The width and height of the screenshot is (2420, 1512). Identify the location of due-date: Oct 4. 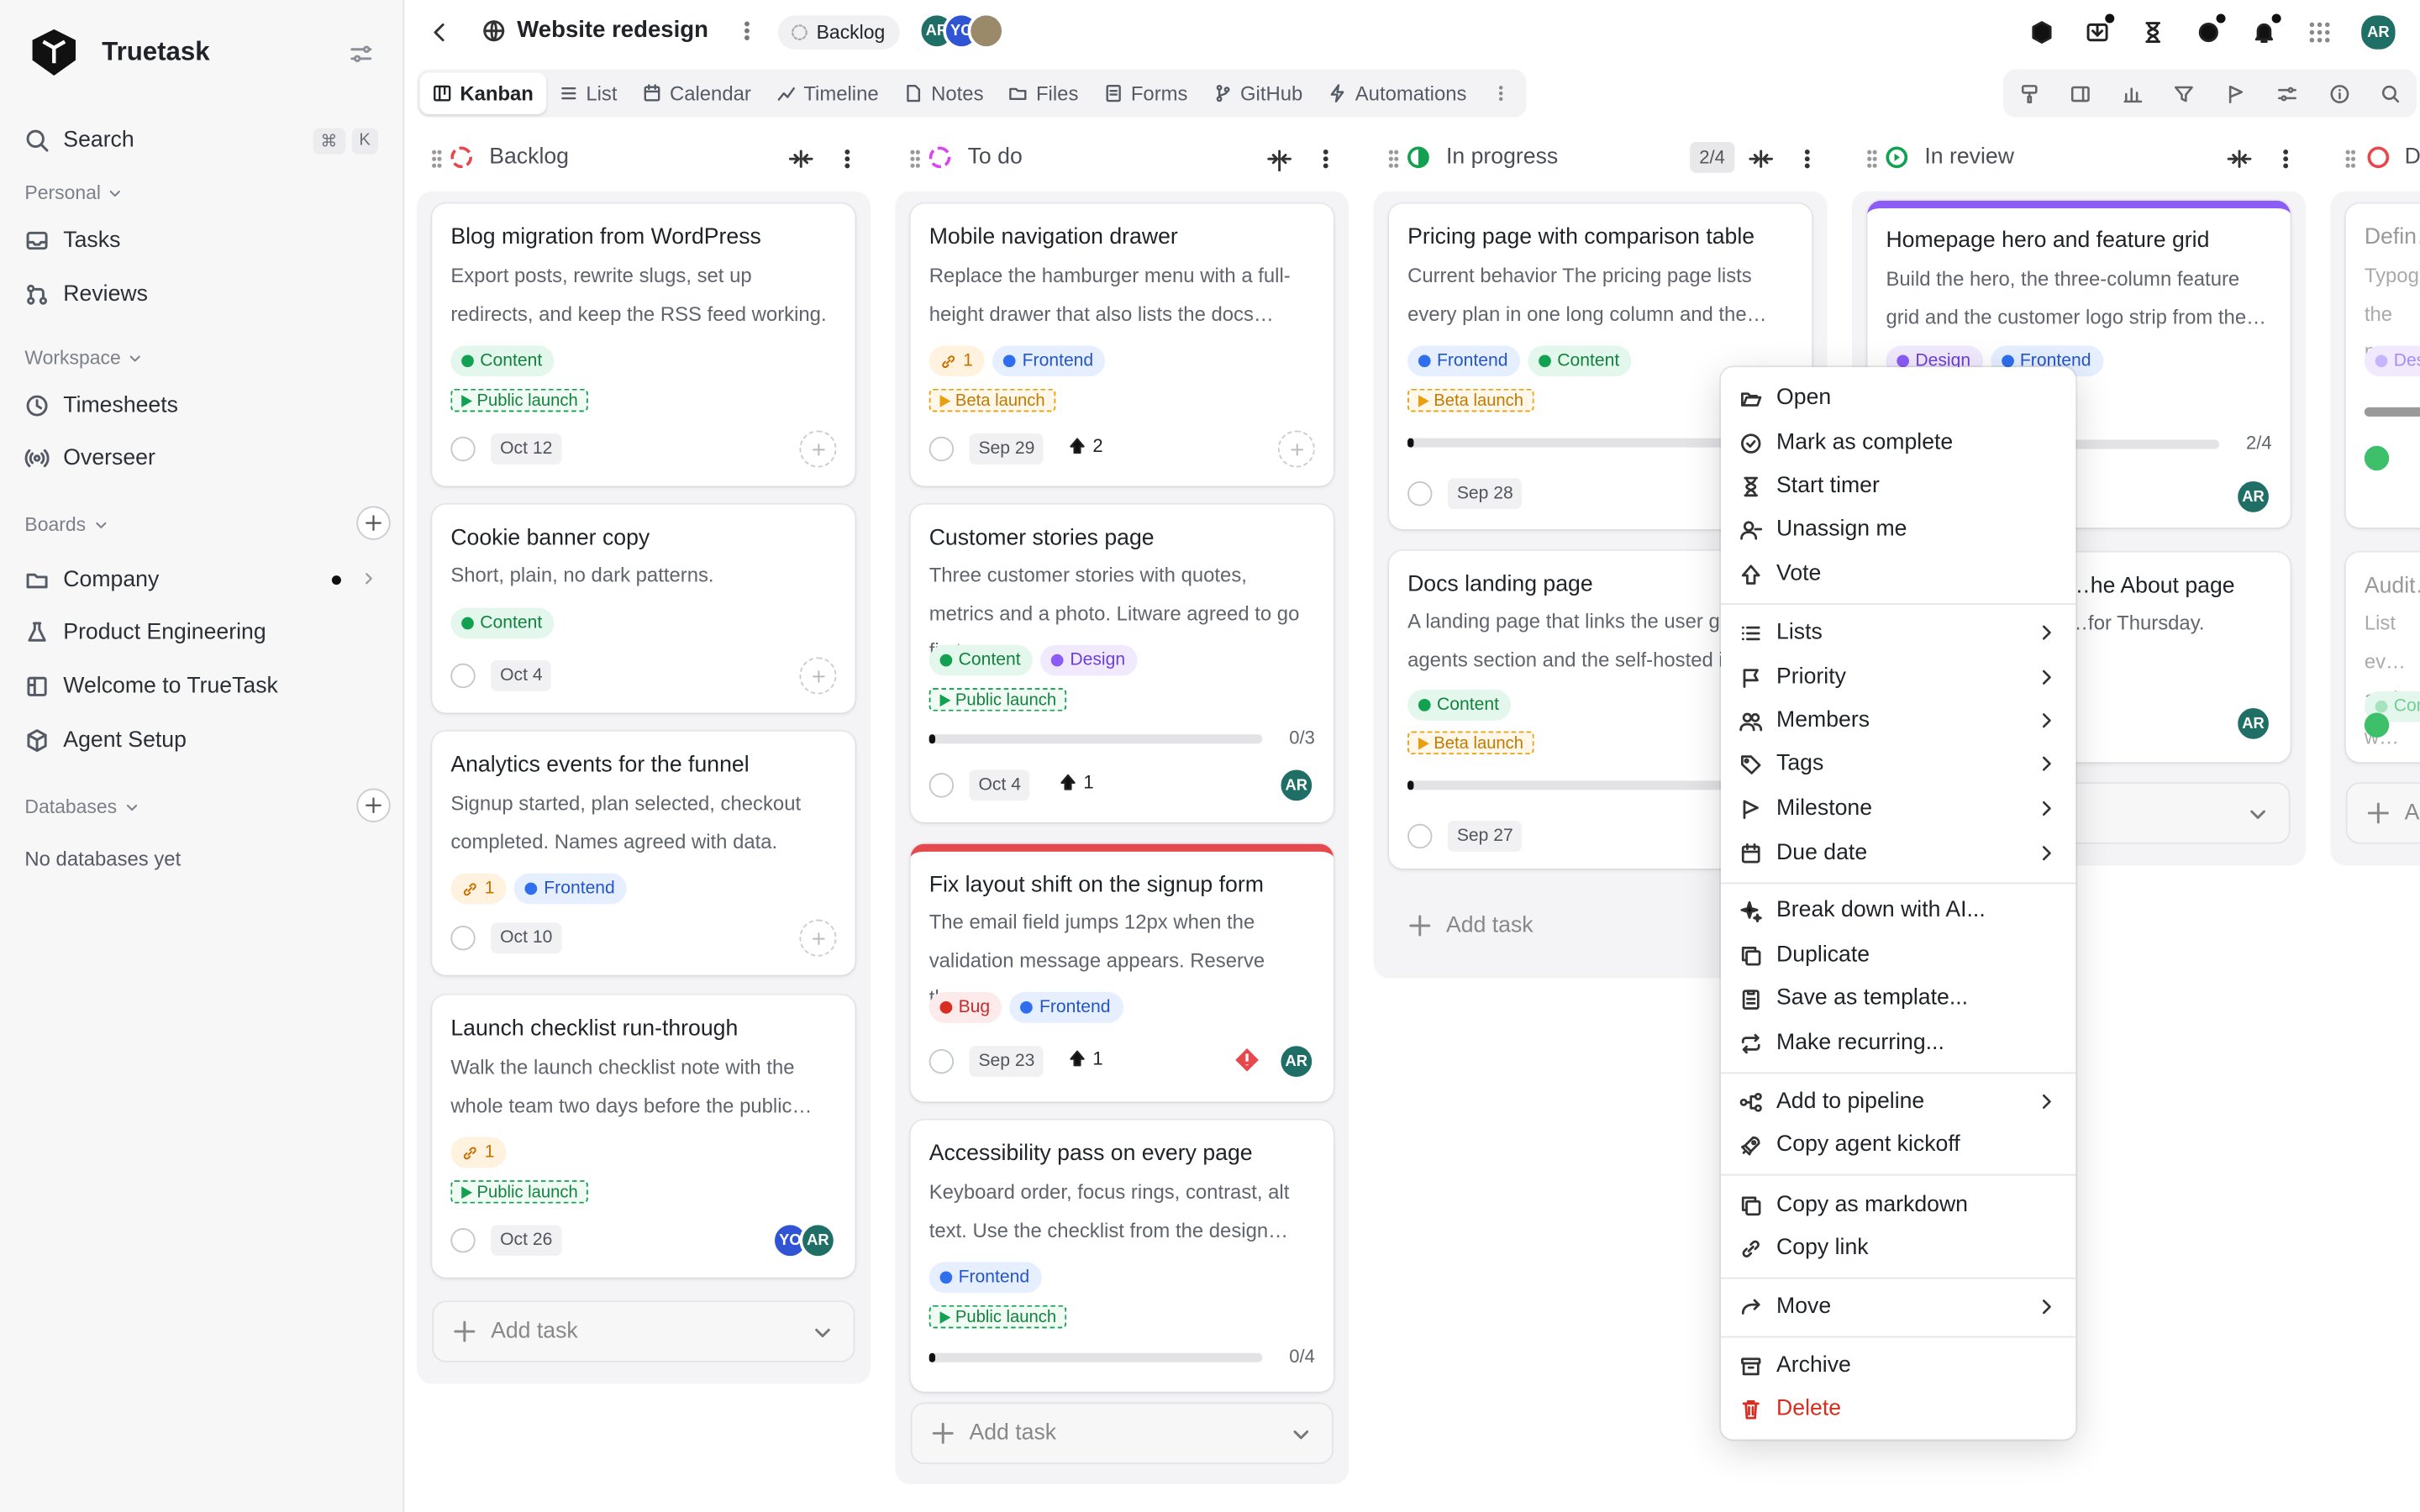
(999, 785).